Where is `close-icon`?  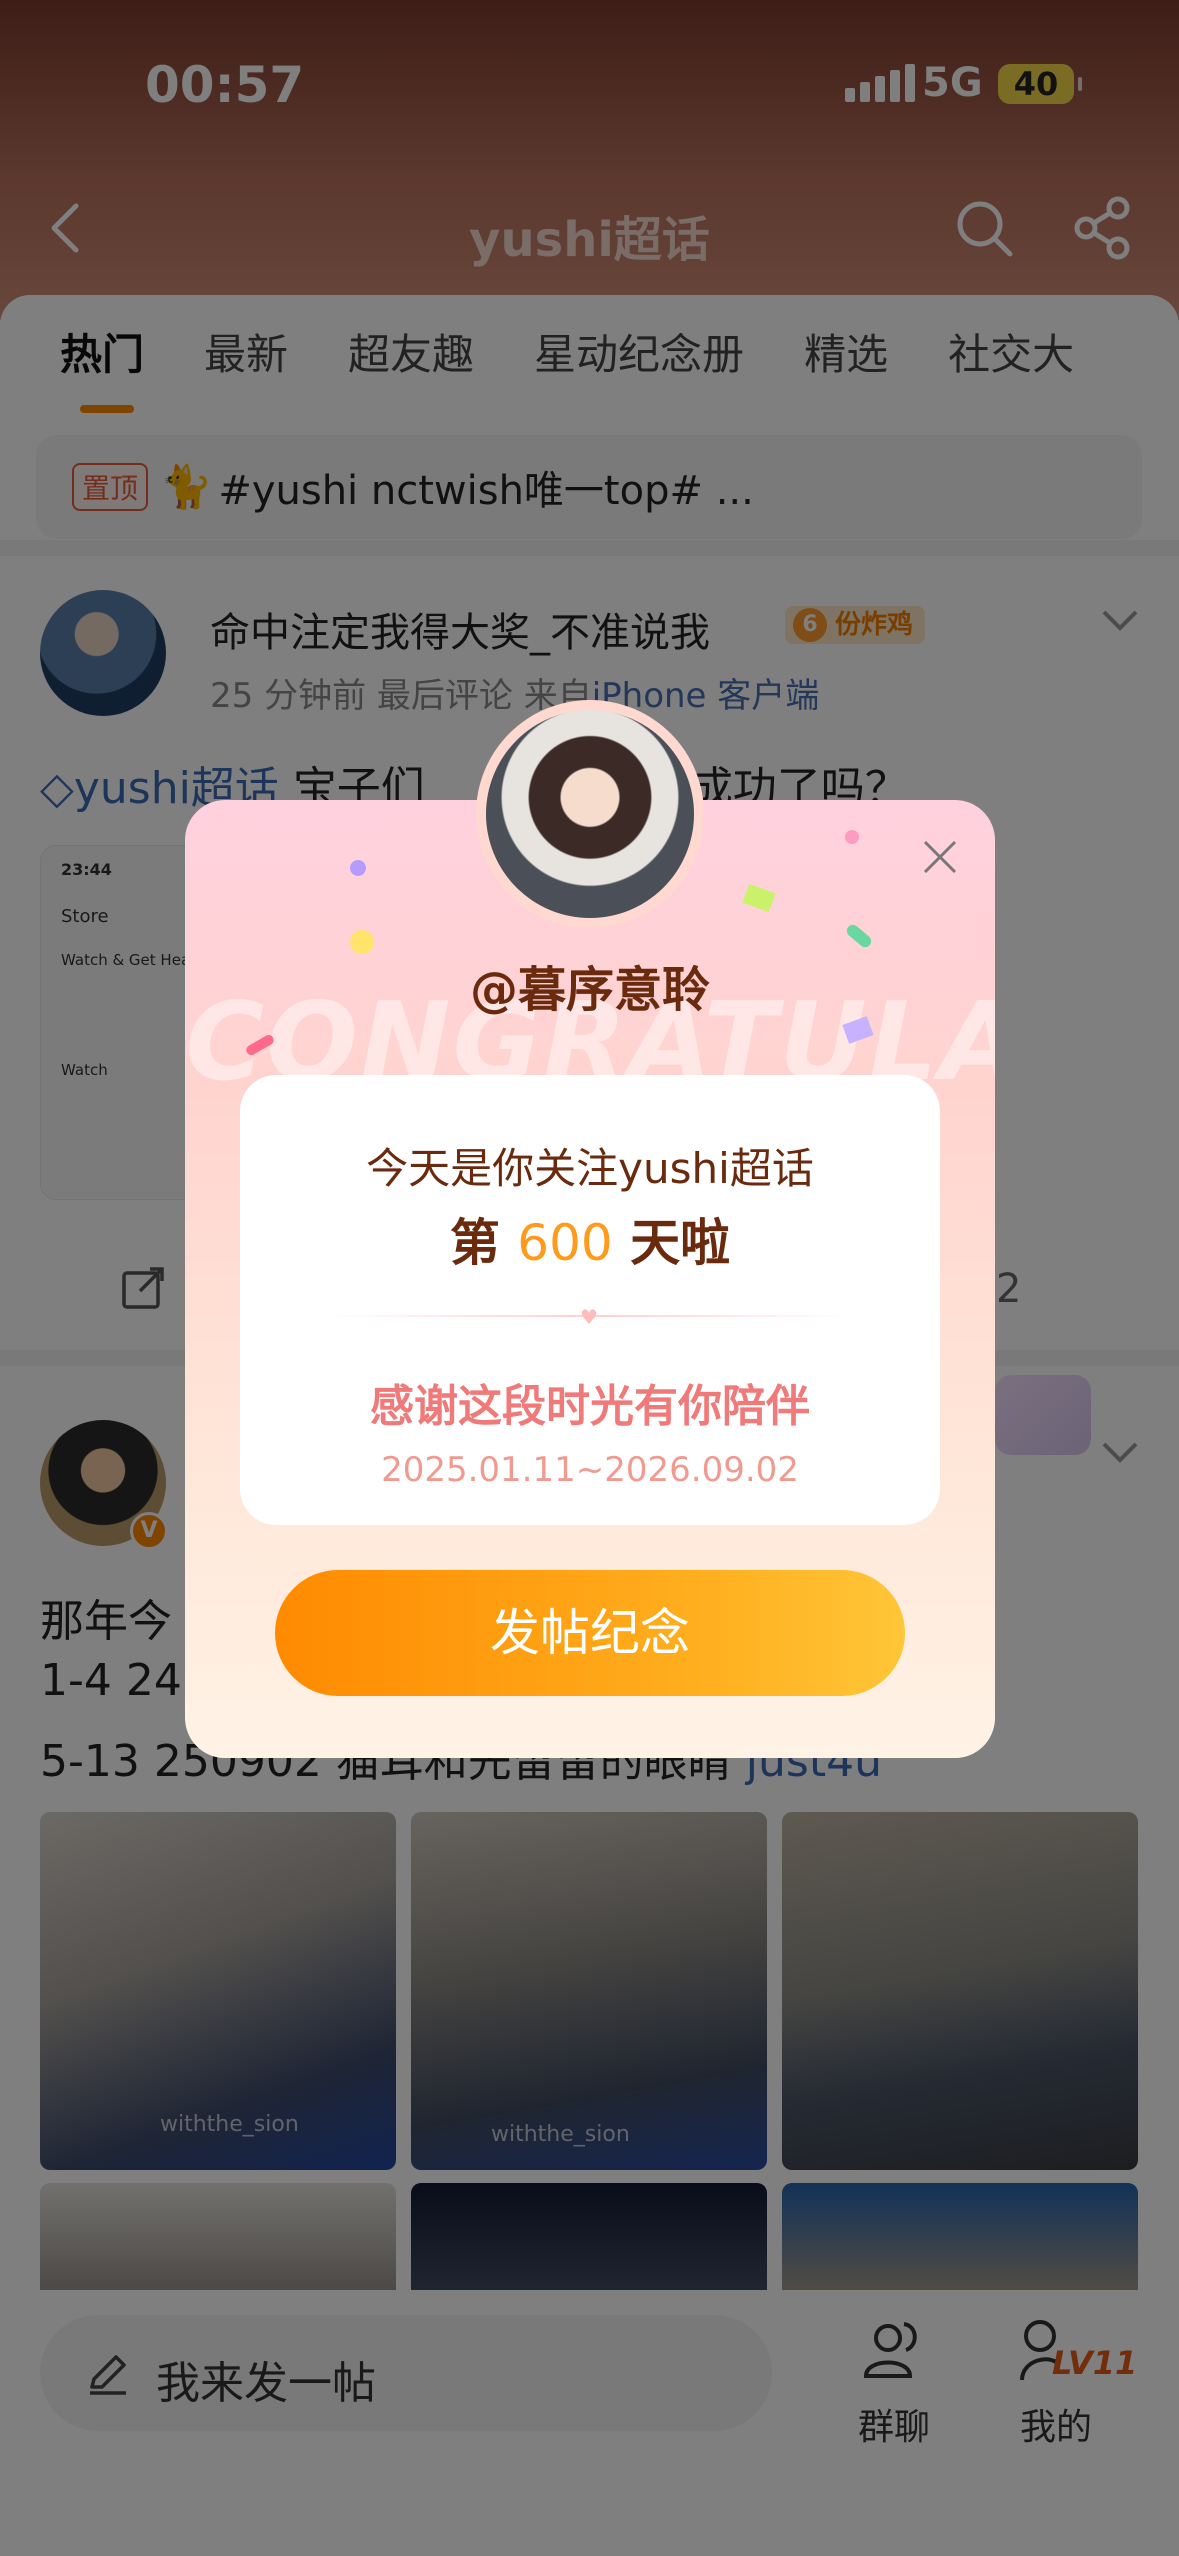 close-icon is located at coordinates (940, 857).